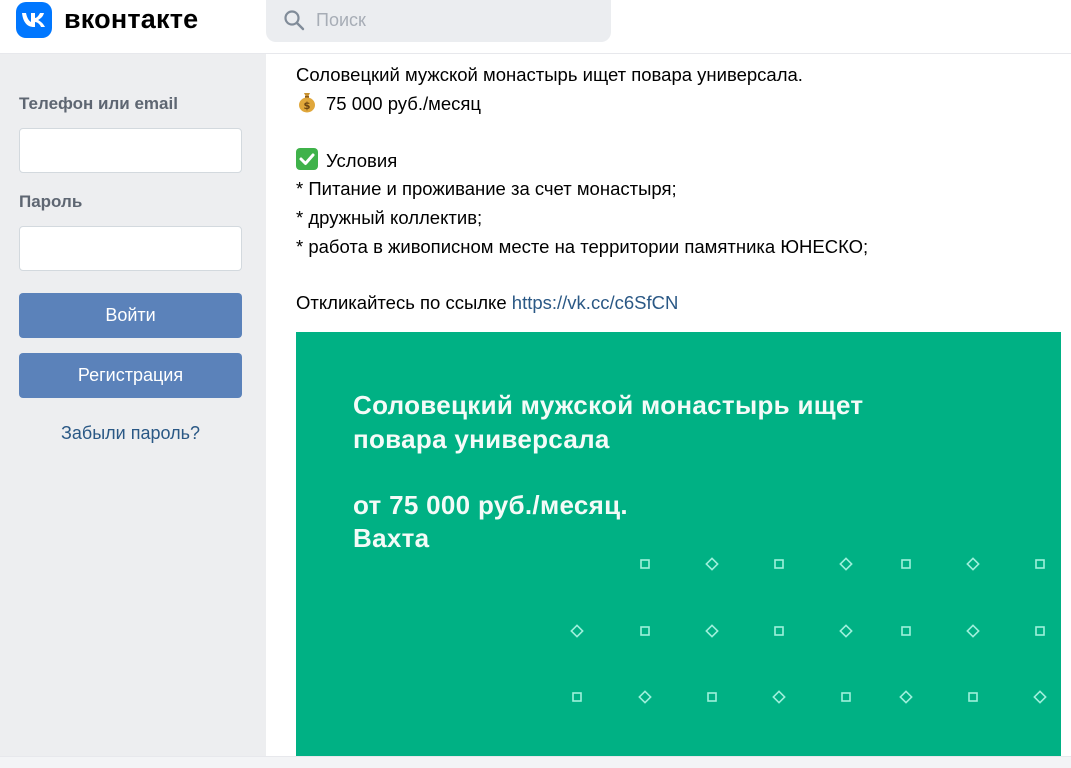 The width and height of the screenshot is (1071, 768). Describe the element at coordinates (391, 538) in the screenshot. I see `banner-shift-line: Вахта` at that location.